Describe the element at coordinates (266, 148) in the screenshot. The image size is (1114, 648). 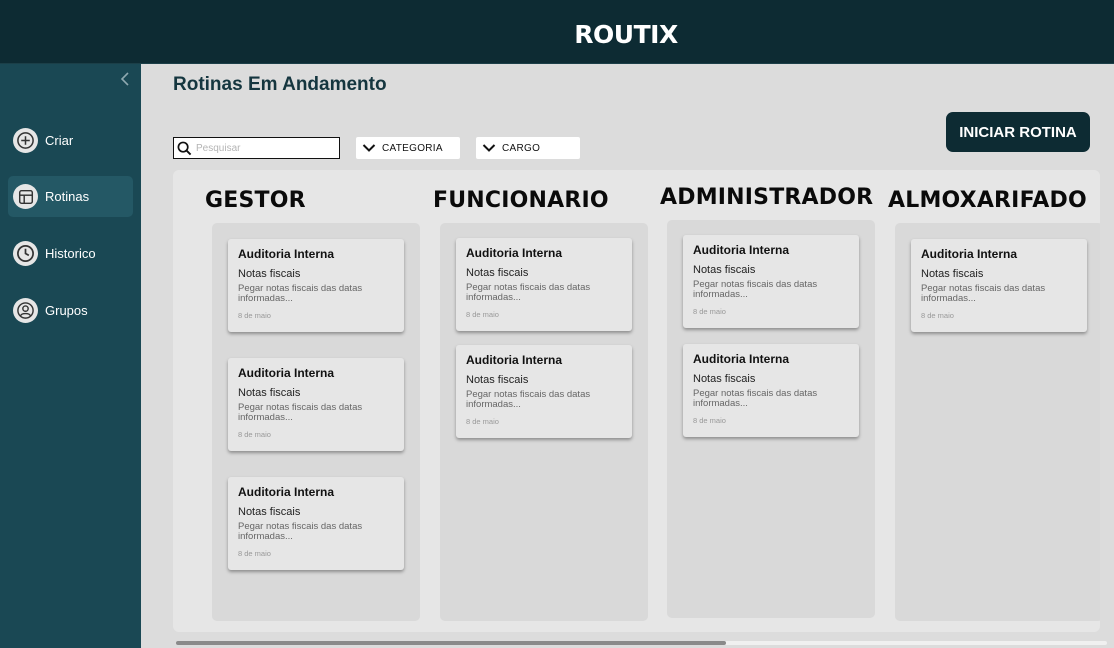
I see `search-input` at that location.